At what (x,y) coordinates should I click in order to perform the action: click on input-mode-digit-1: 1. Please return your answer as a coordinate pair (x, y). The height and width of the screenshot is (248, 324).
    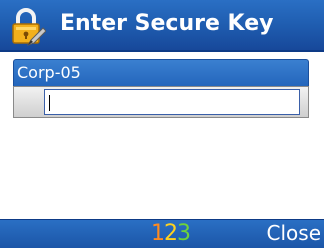
    Looking at the image, I should click on (158, 233).